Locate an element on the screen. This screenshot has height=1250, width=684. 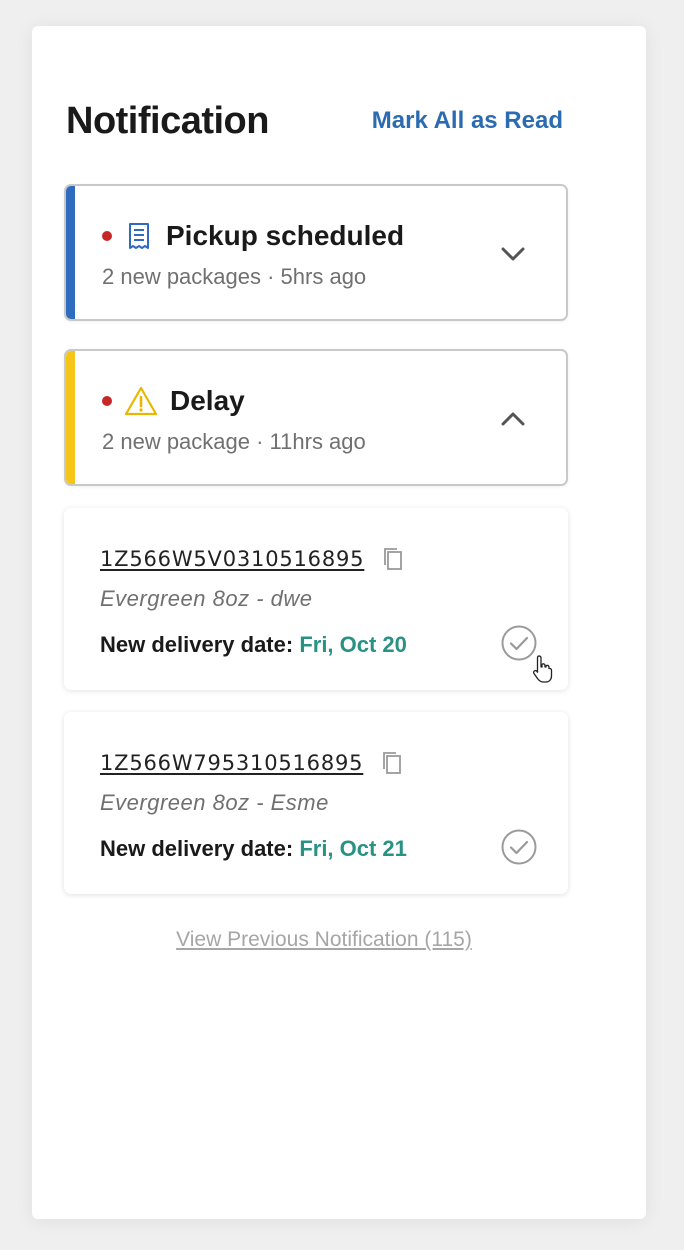
chevron-down-icon is located at coordinates (513, 254).